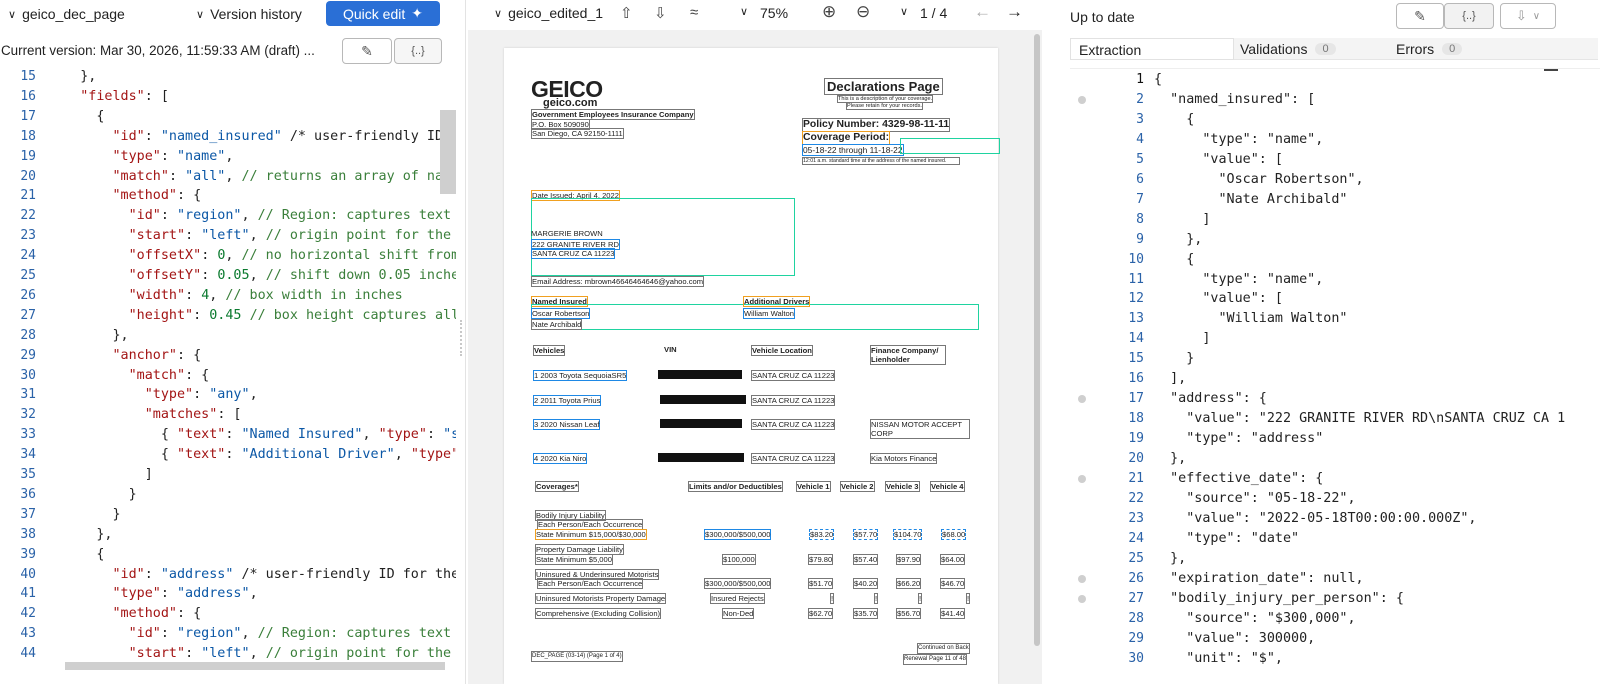 The height and width of the screenshot is (684, 1600). What do you see at coordinates (1140, 239) in the screenshot?
I see `line-number: 9` at bounding box center [1140, 239].